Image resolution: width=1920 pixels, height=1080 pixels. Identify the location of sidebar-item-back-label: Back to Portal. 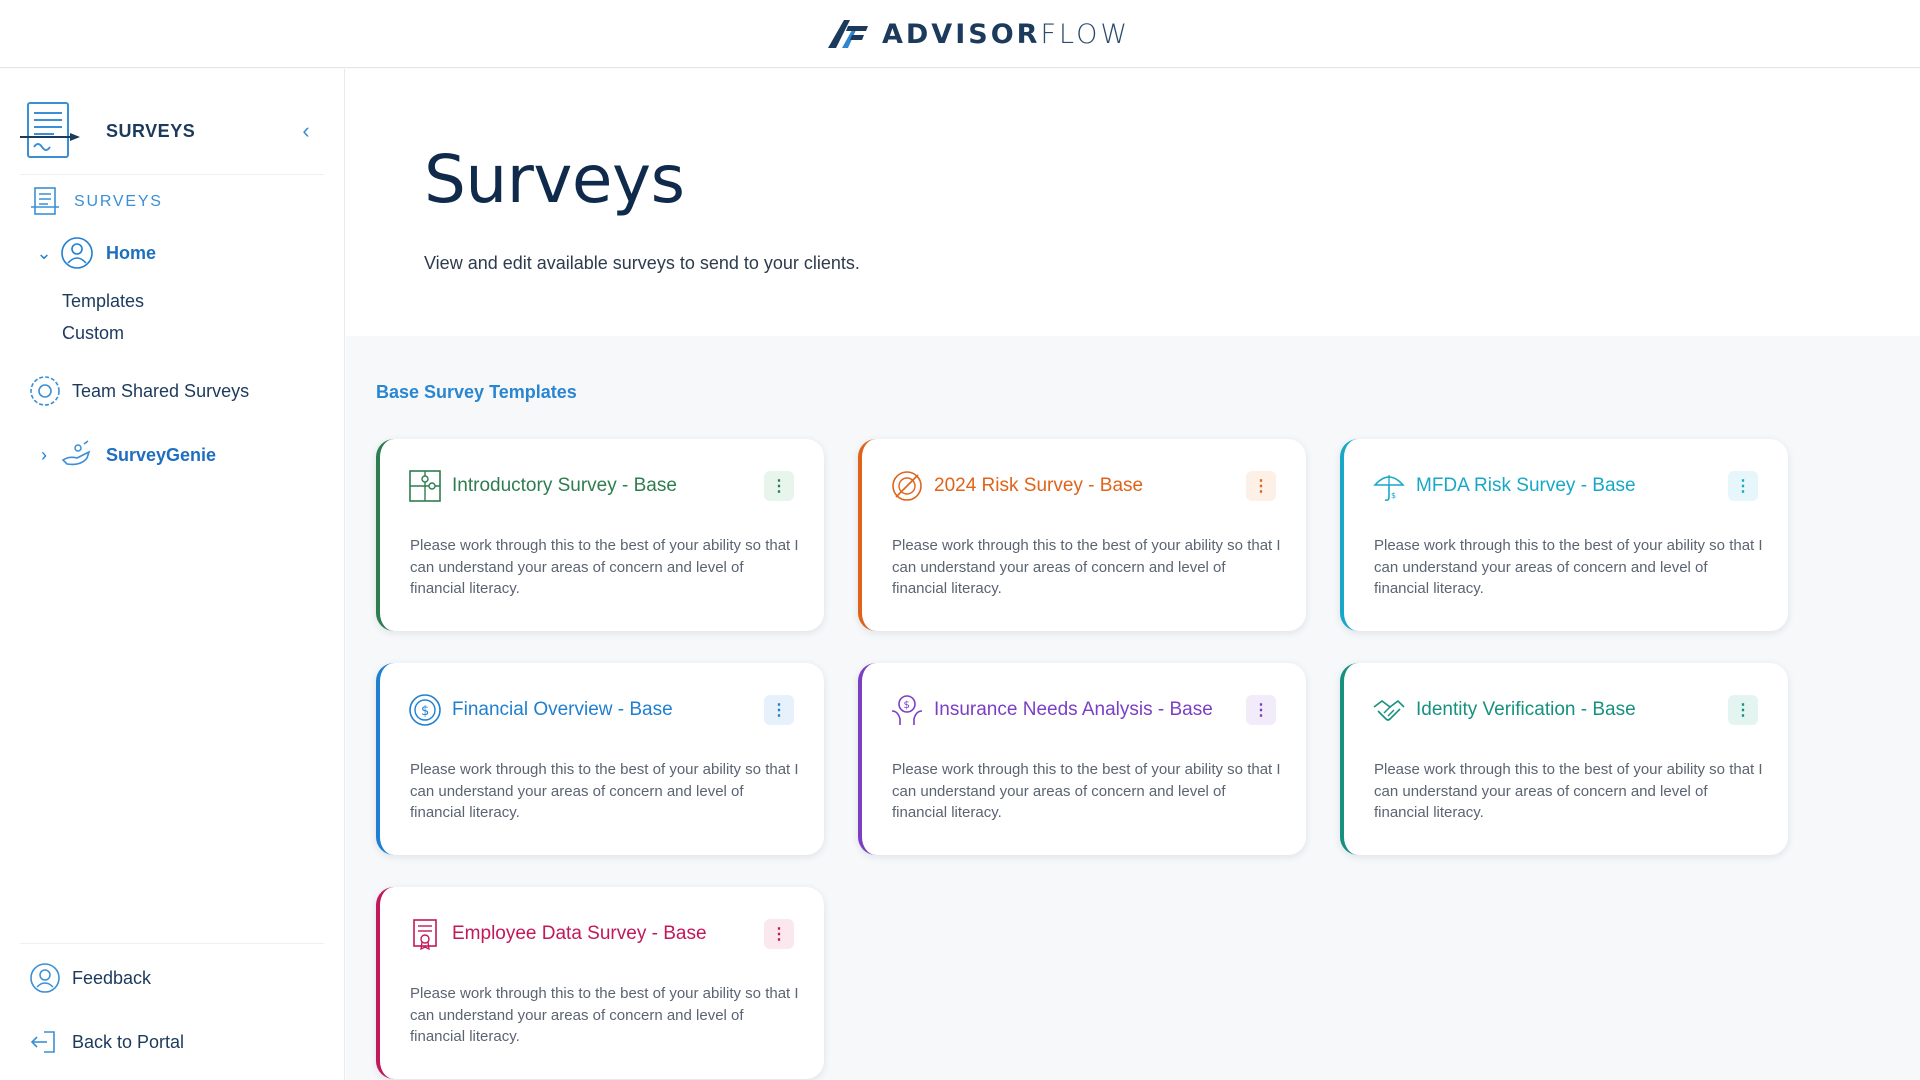
(128, 1041).